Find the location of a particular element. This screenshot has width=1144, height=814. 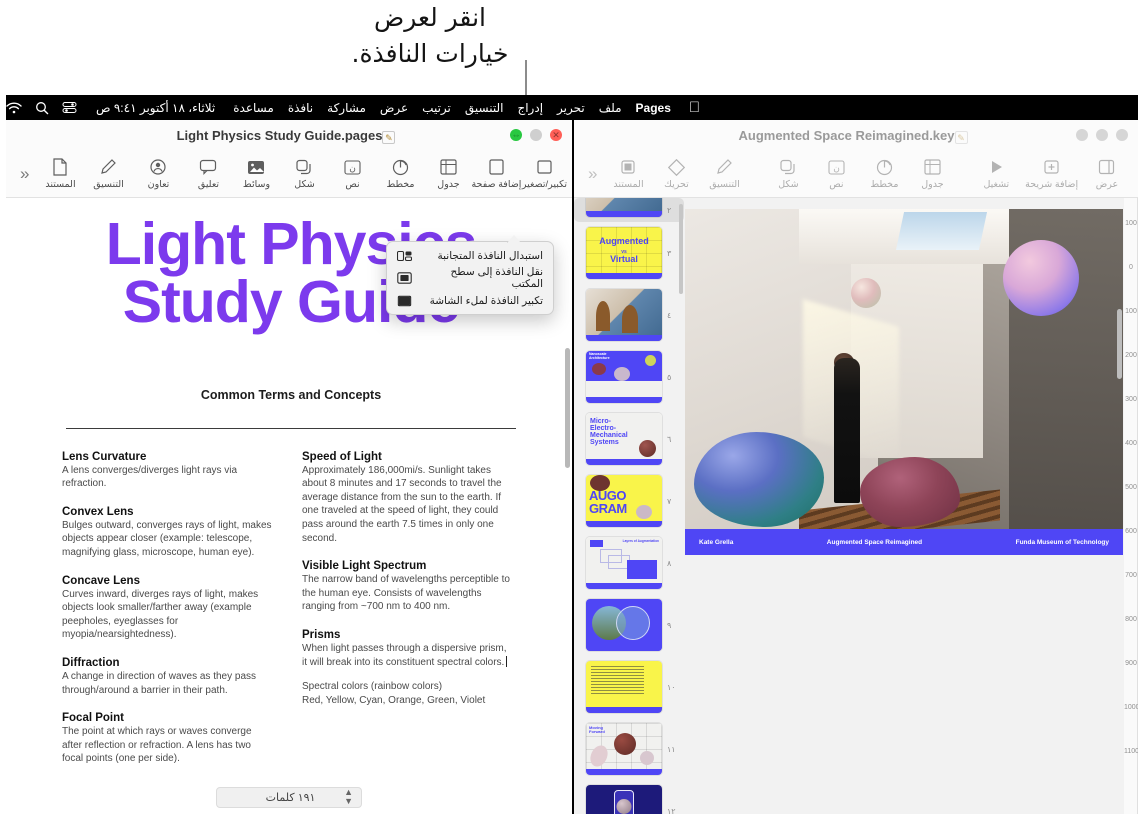

toolbar-label-document: المستند is located at coordinates (60, 184).